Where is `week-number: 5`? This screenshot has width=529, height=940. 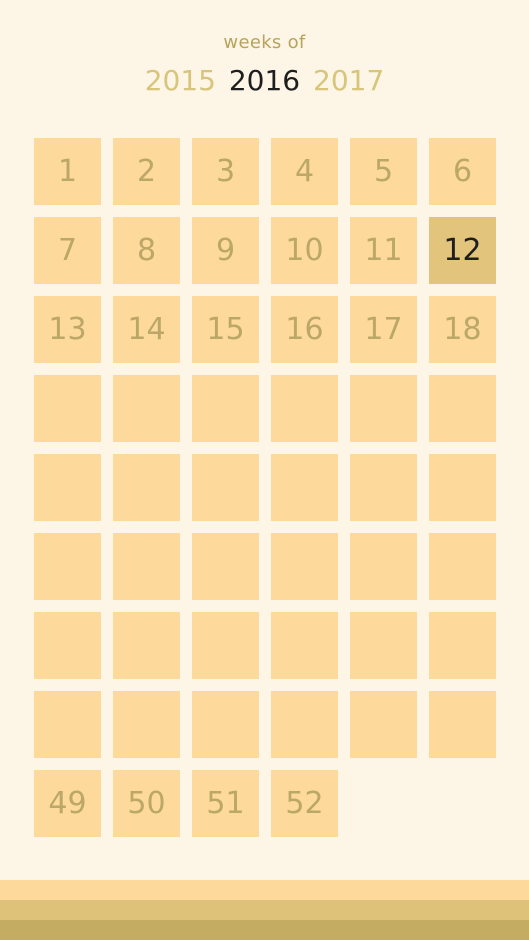
week-number: 5 is located at coordinates (383, 171).